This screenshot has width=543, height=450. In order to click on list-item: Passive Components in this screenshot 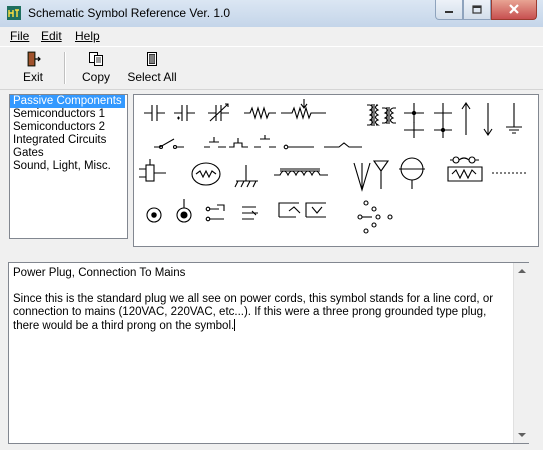, I will do `click(67, 101)`.